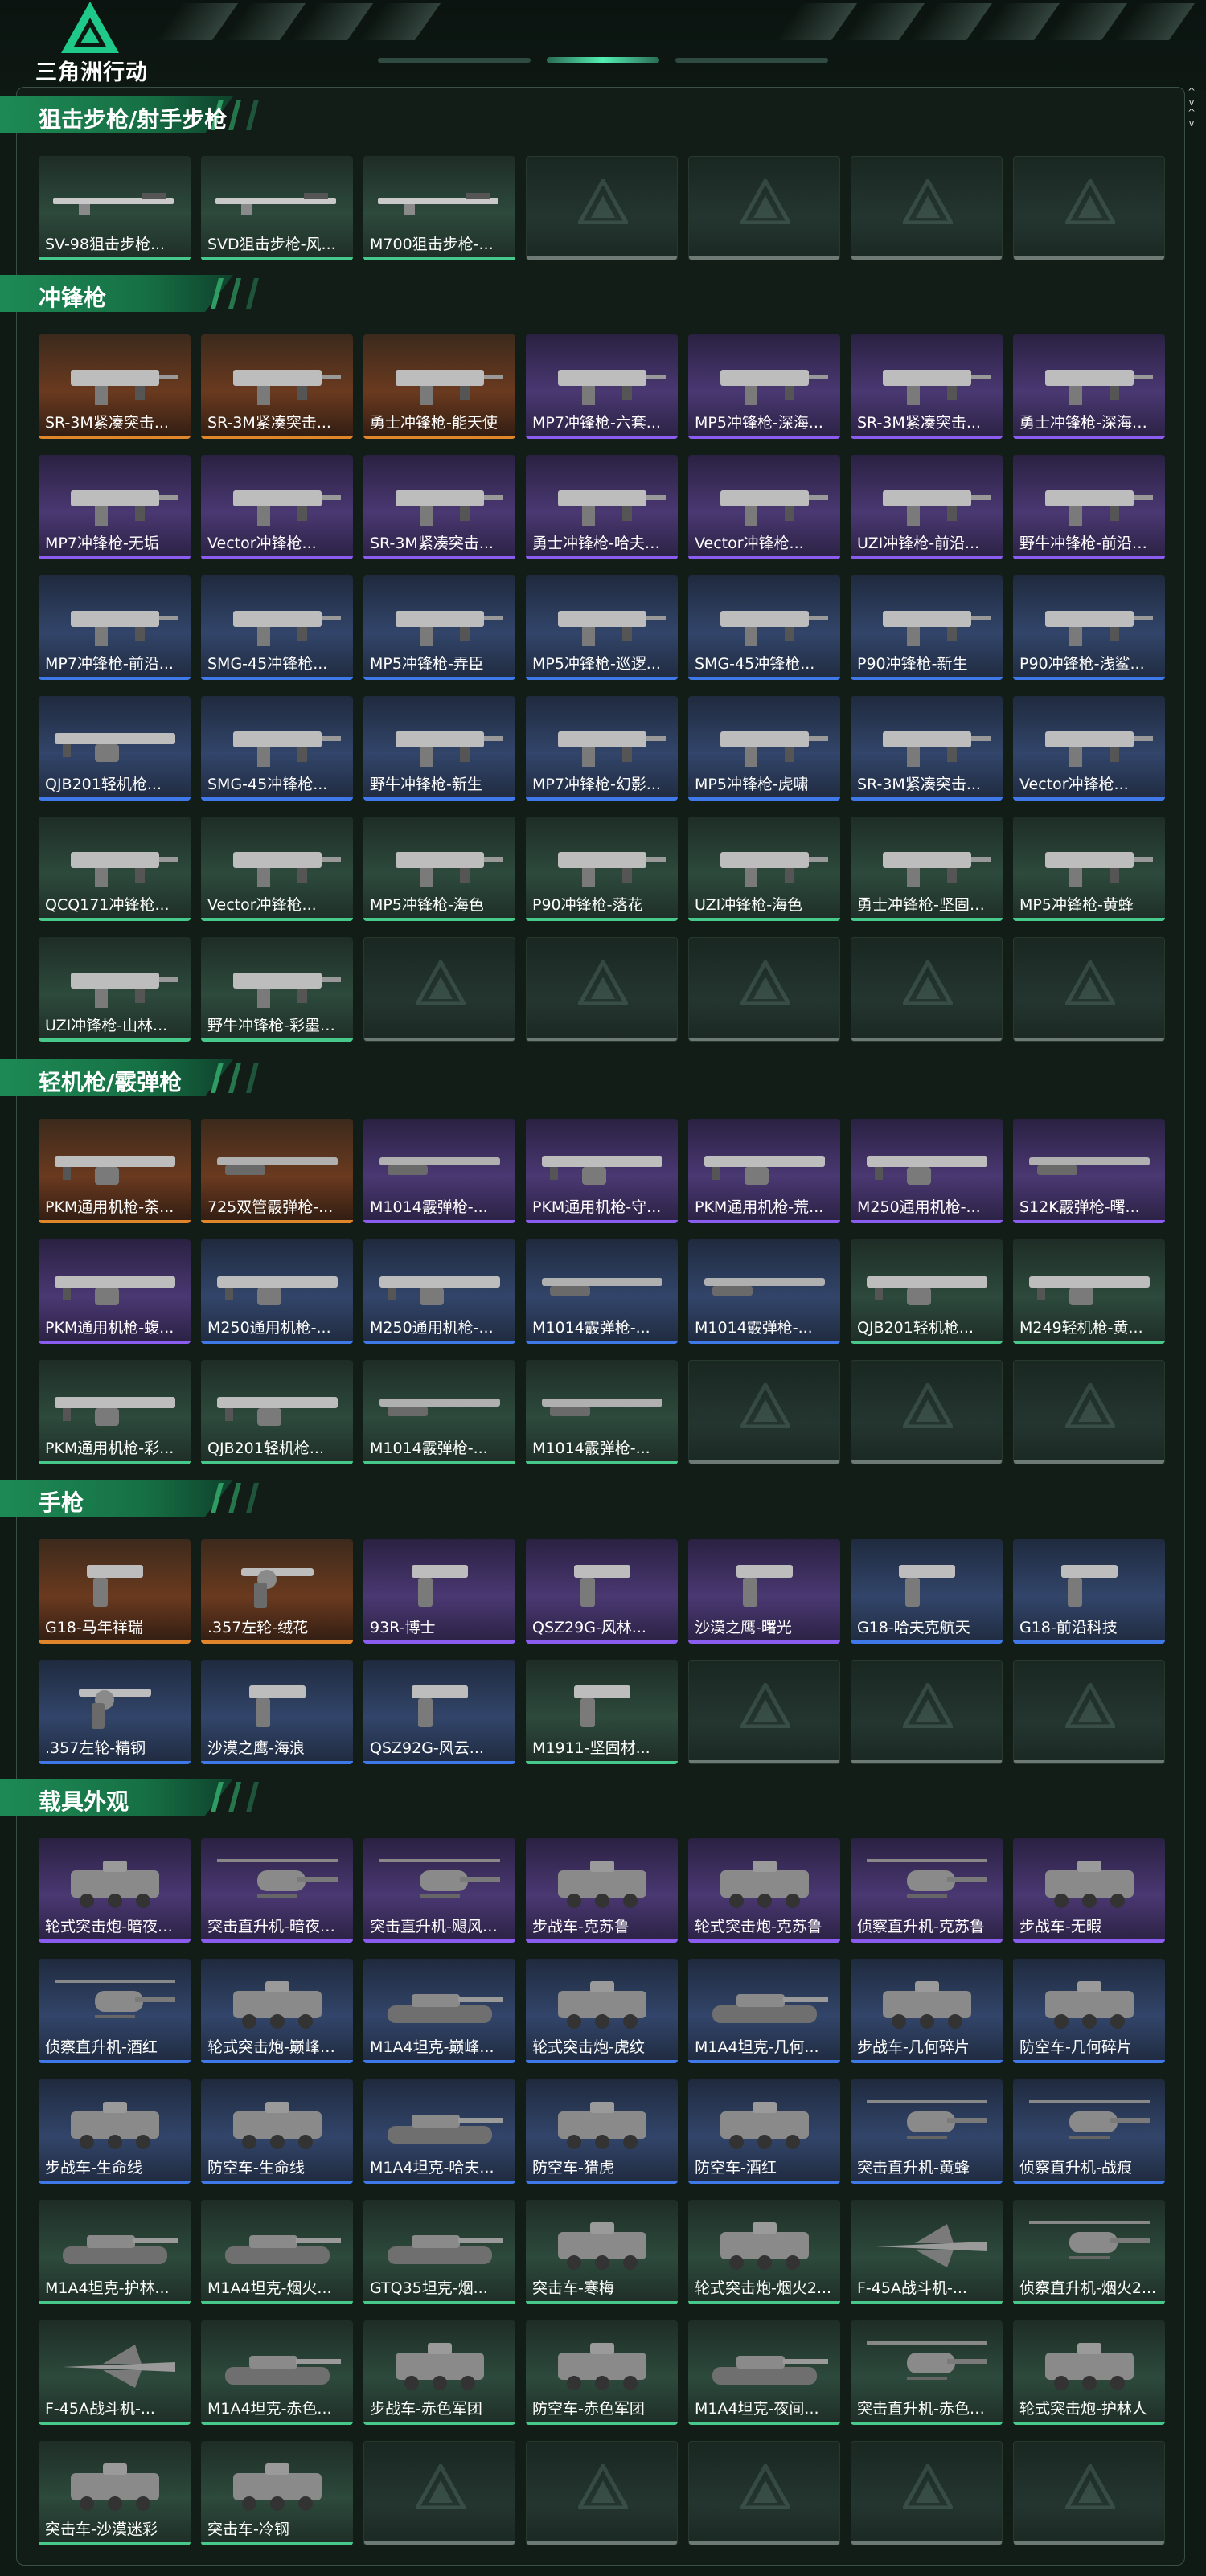  What do you see at coordinates (115, 1712) in the screenshot?
I see `item-card: .357左轮-精钢` at bounding box center [115, 1712].